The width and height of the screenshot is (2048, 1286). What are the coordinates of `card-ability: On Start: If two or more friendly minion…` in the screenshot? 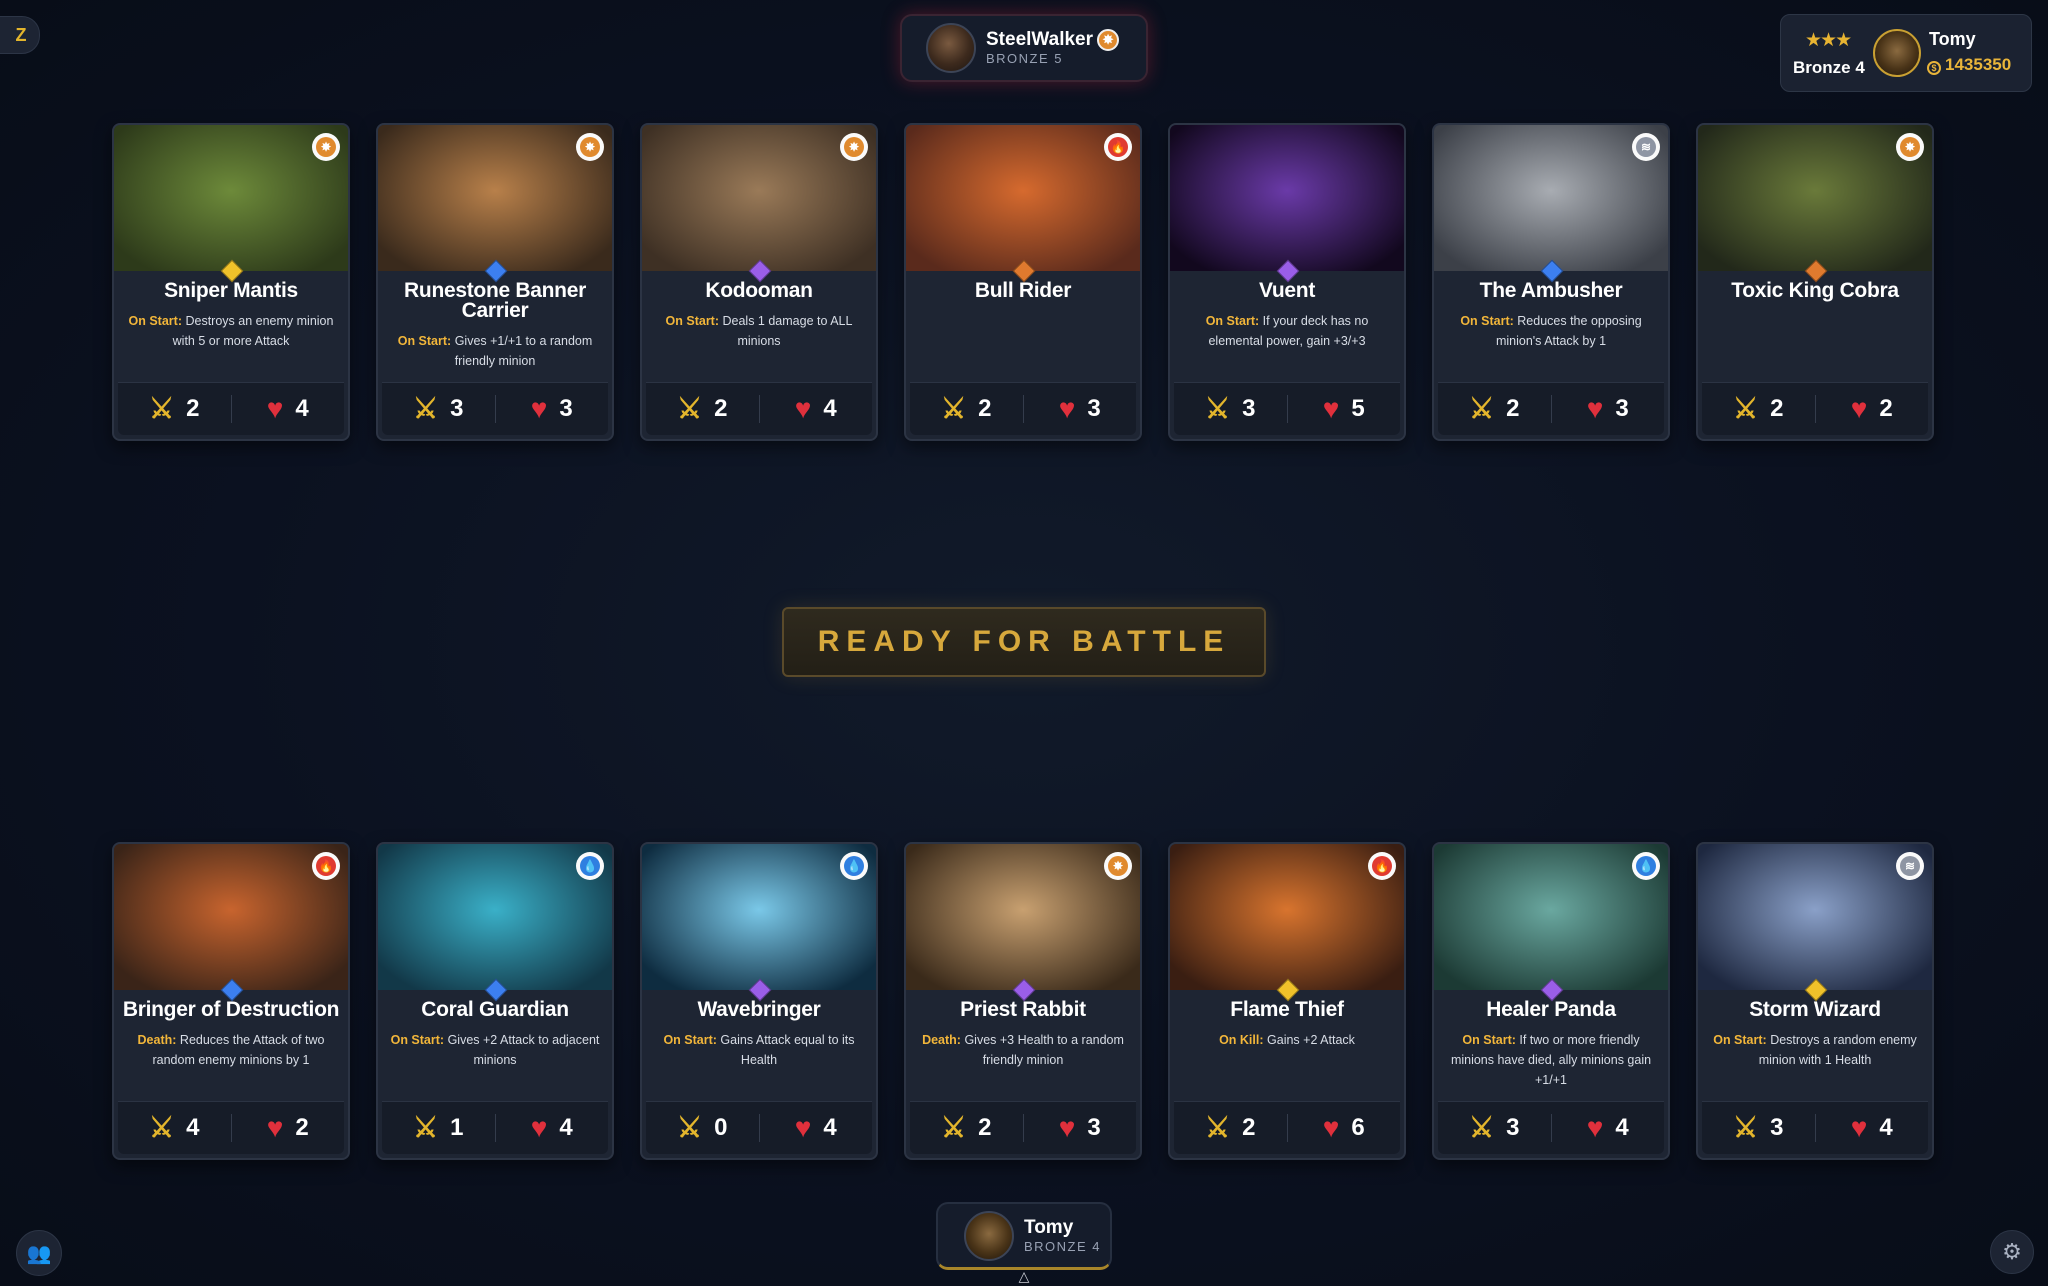 It's located at (1551, 1060).